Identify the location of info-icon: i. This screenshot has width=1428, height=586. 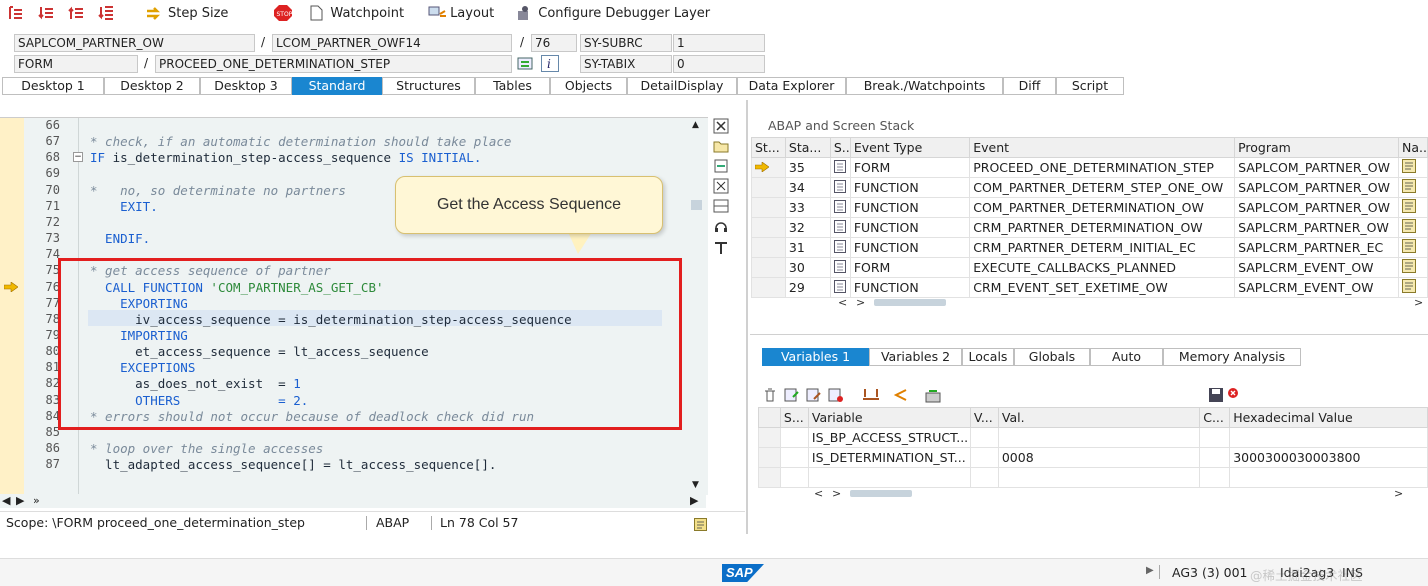
(550, 63).